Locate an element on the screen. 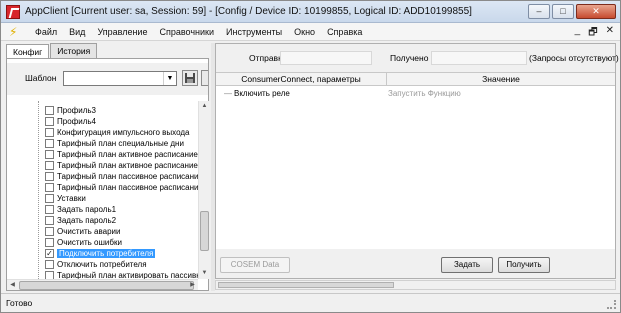 This screenshot has width=621, height=313. tree-item: Задать пароль1 is located at coordinates (80, 209).